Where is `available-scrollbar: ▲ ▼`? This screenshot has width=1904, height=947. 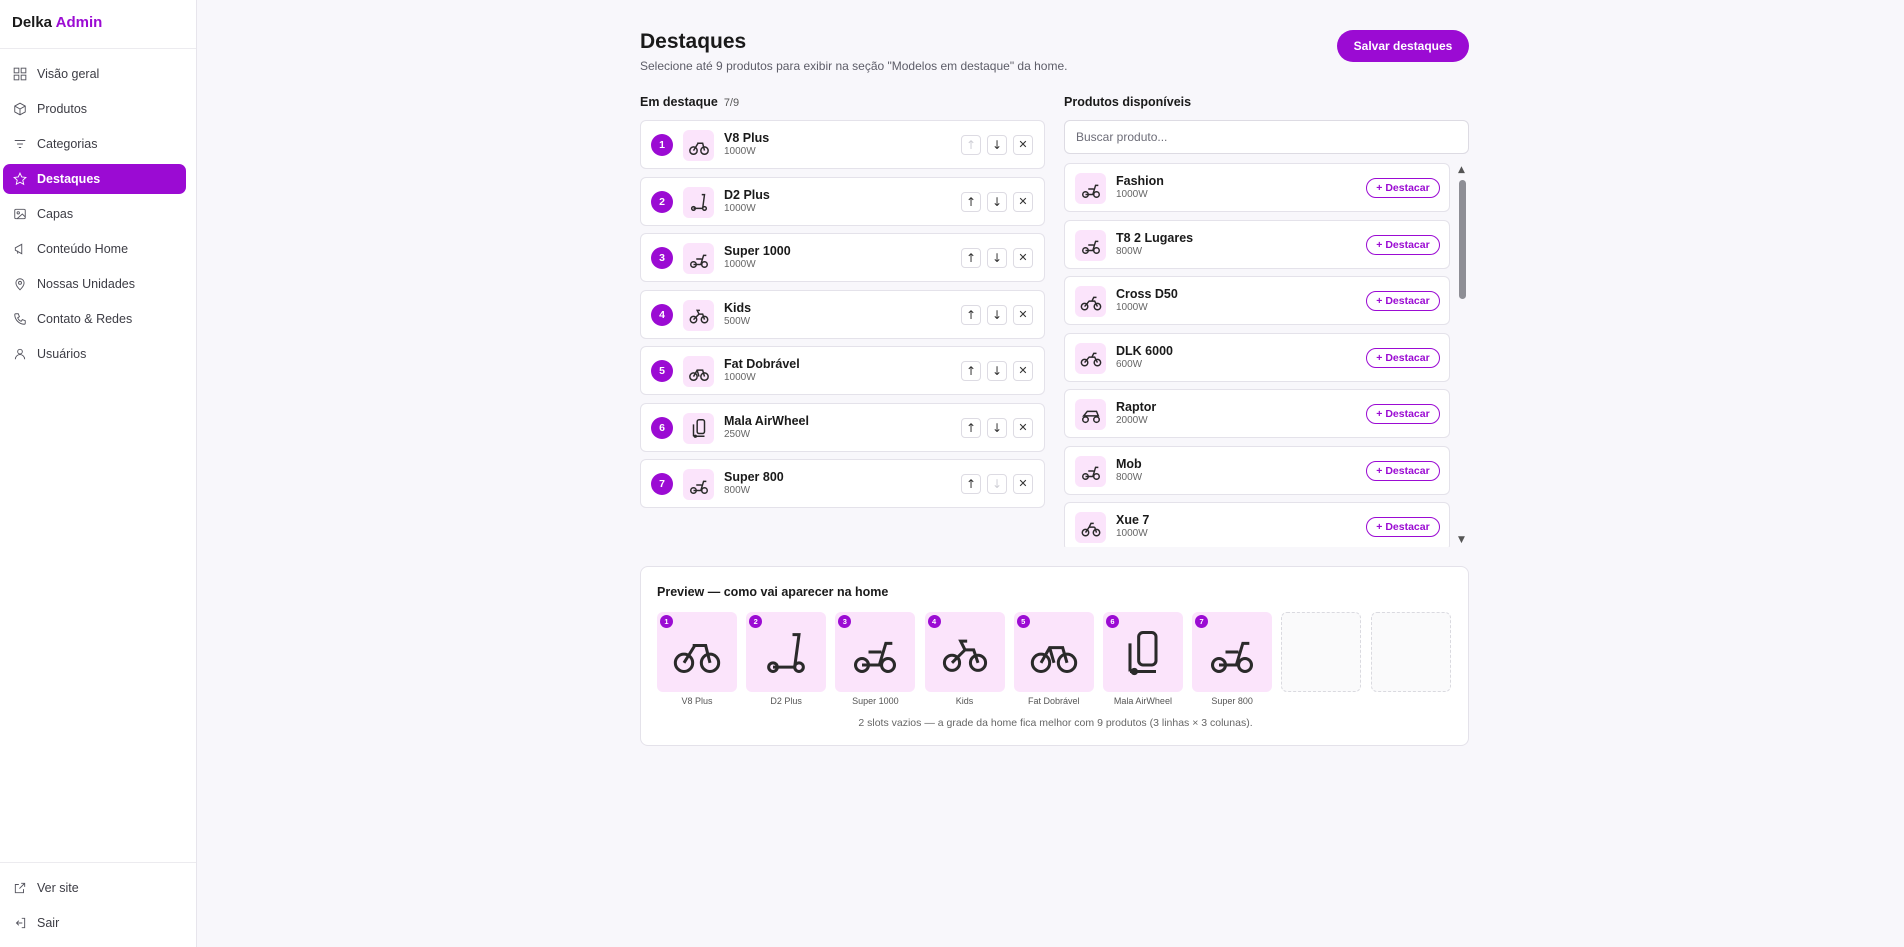
available-scrollbar: ▲ ▼ is located at coordinates (1462, 355).